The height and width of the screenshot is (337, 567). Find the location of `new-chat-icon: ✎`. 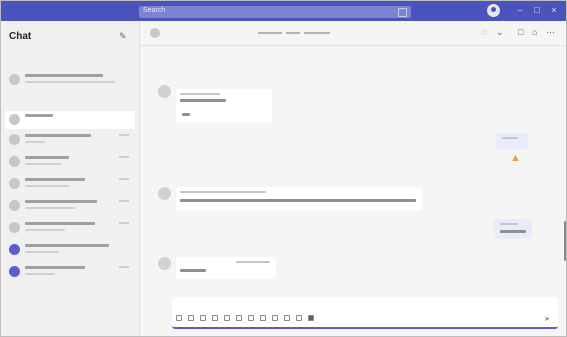

new-chat-icon: ✎ is located at coordinates (123, 36).